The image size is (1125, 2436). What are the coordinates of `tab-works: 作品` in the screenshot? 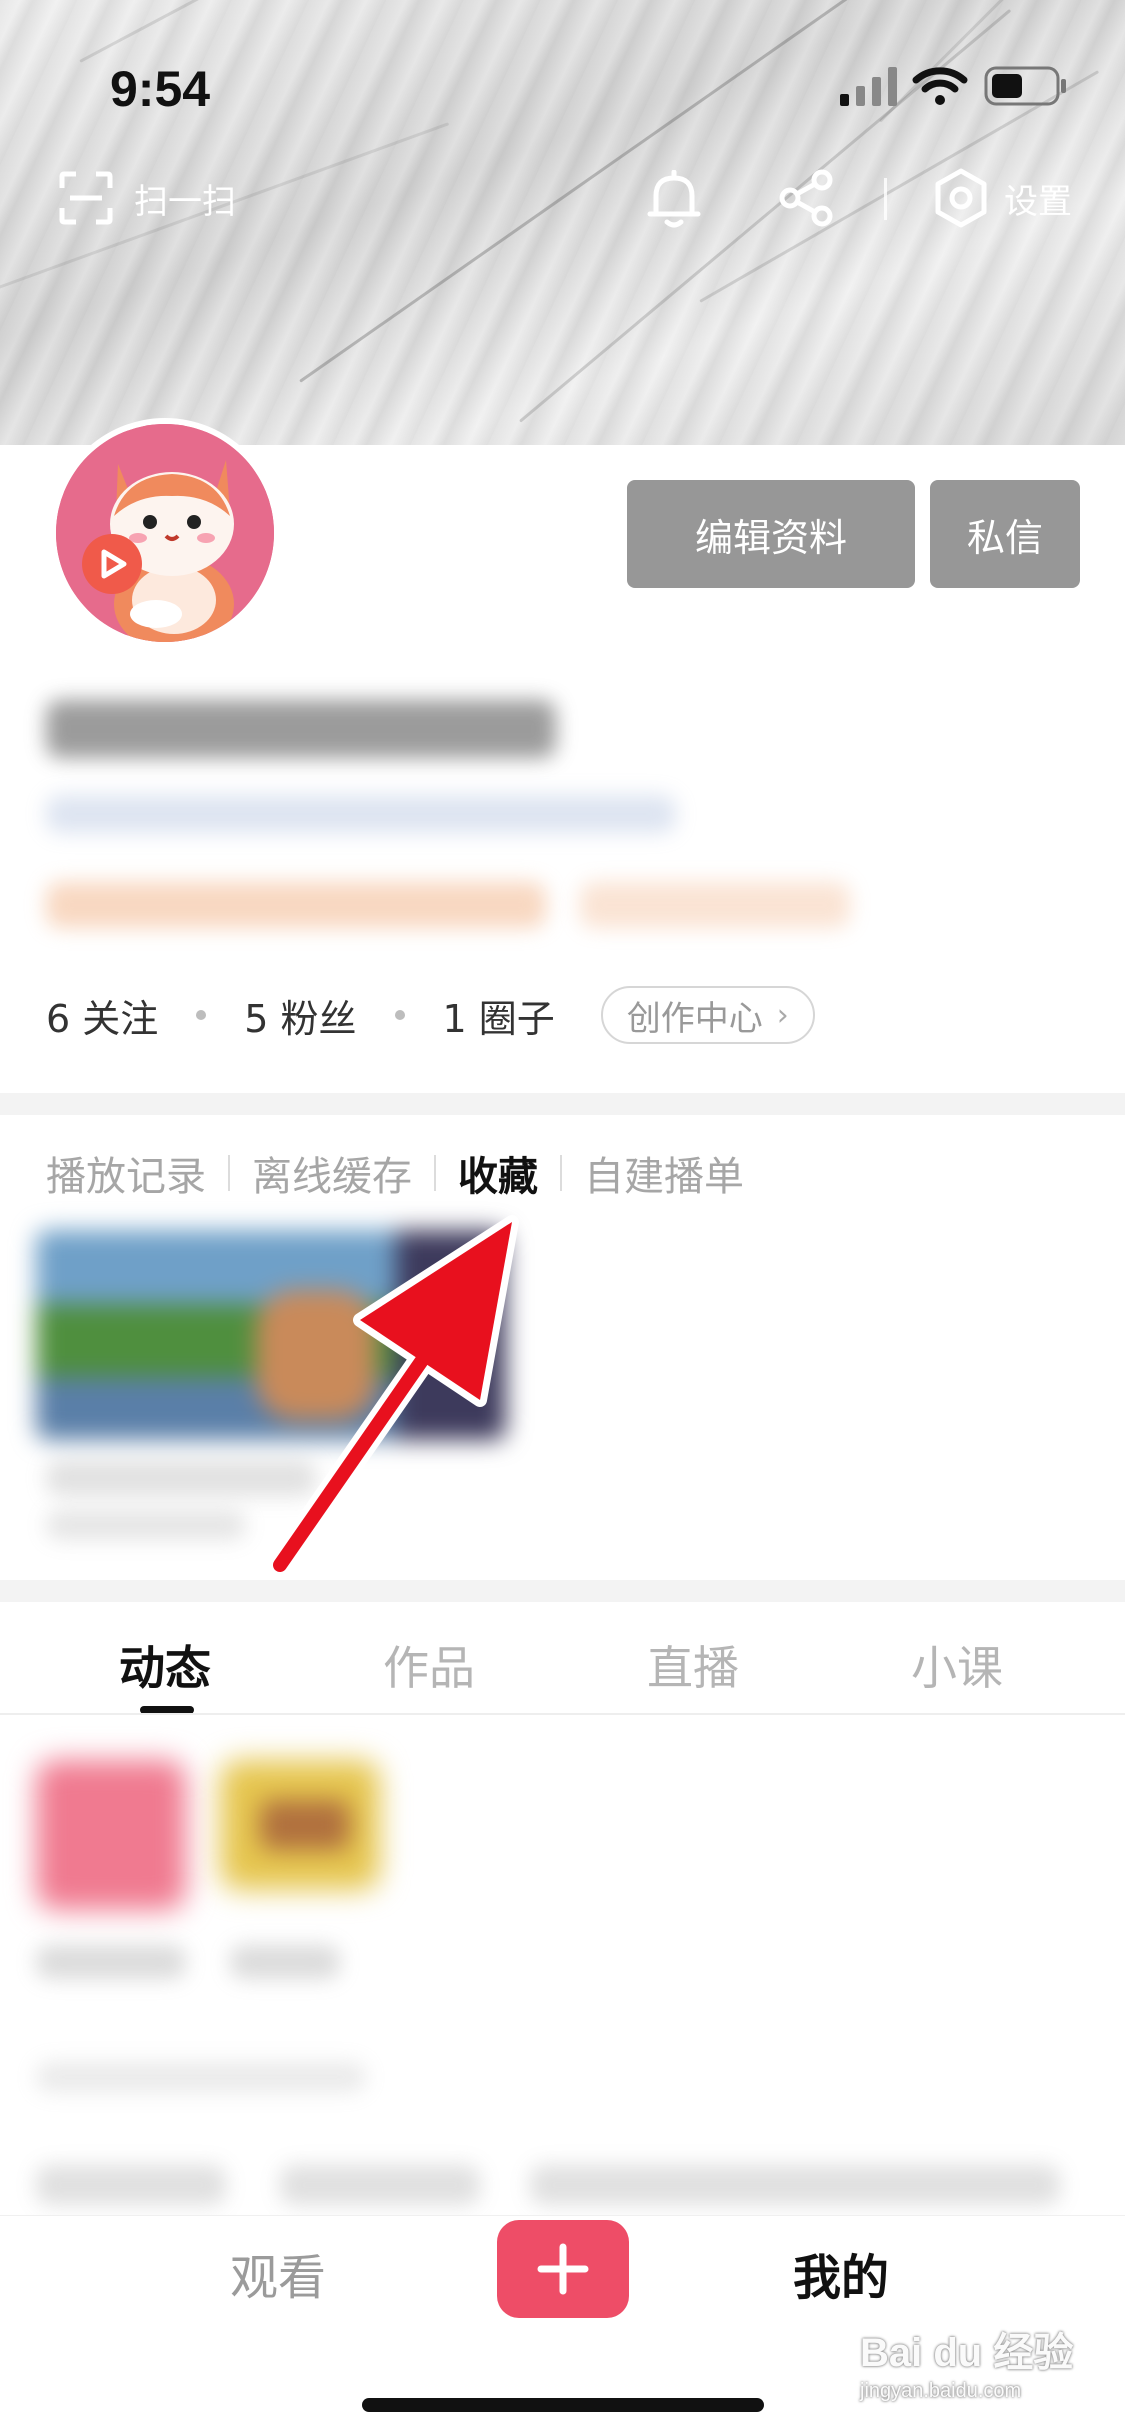 It's located at (429, 1665).